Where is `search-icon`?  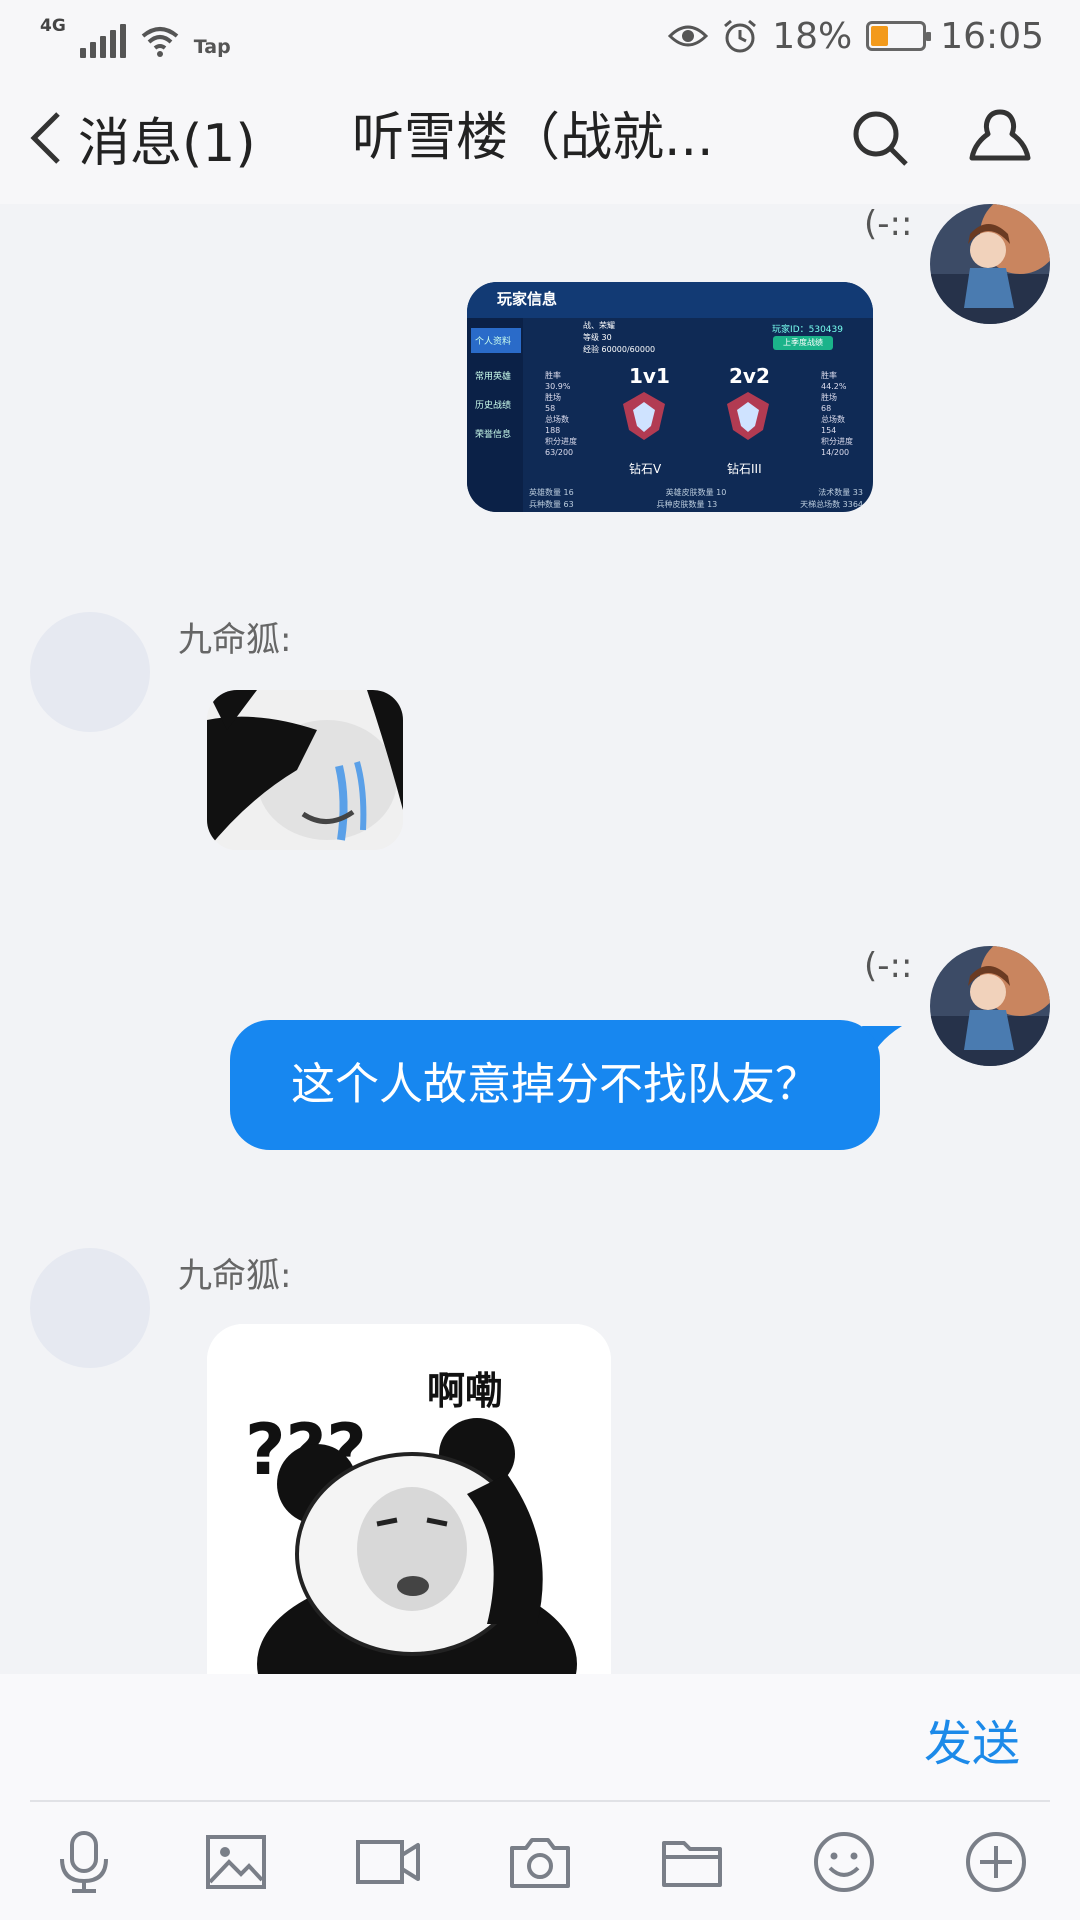 search-icon is located at coordinates (880, 138).